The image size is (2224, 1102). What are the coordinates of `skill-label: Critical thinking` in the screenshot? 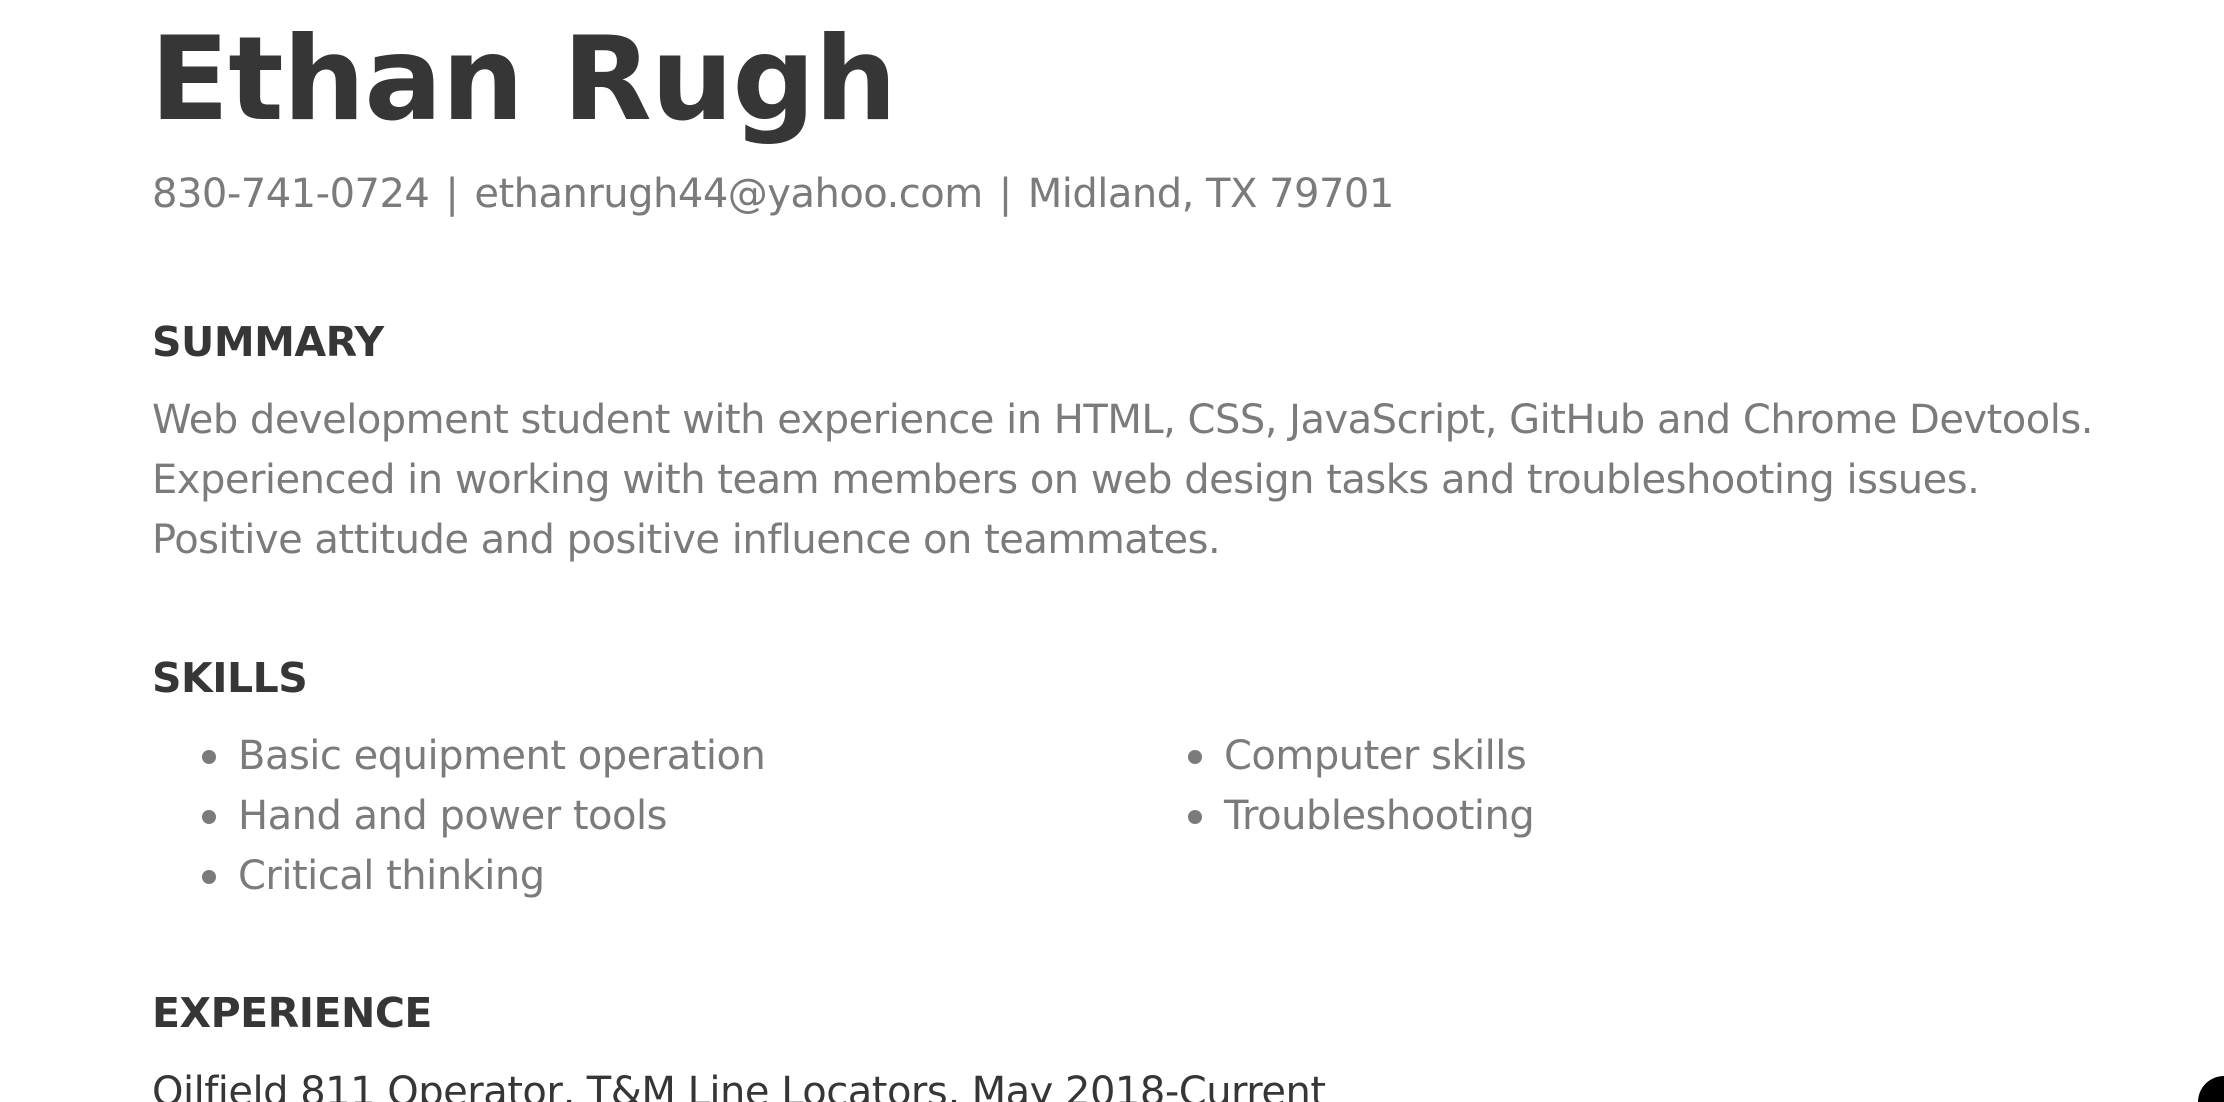 It's located at (391, 876).